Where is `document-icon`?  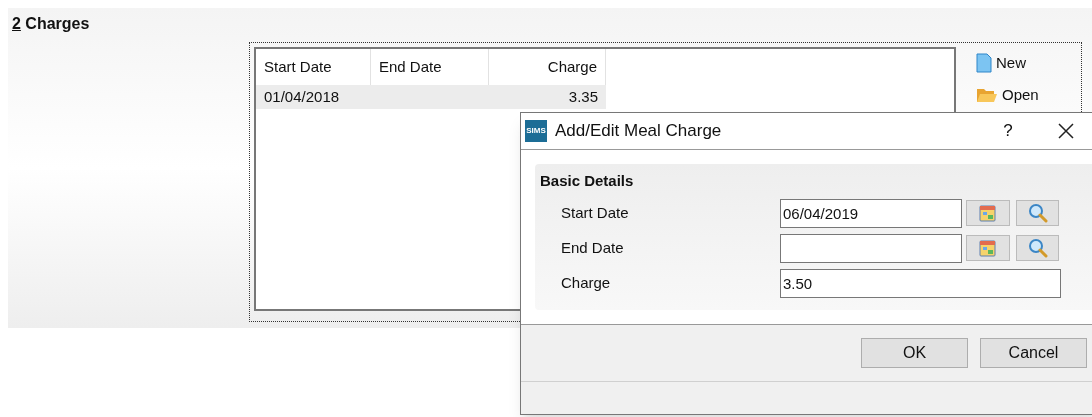 document-icon is located at coordinates (984, 63).